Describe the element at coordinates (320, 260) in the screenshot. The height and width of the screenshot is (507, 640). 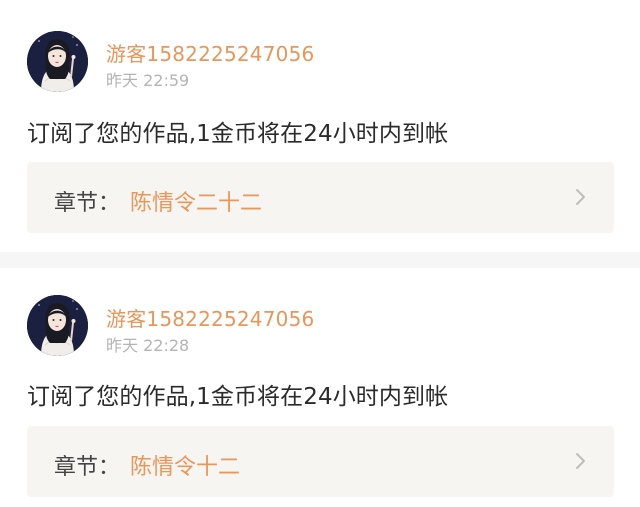
I see `section-divider` at that location.